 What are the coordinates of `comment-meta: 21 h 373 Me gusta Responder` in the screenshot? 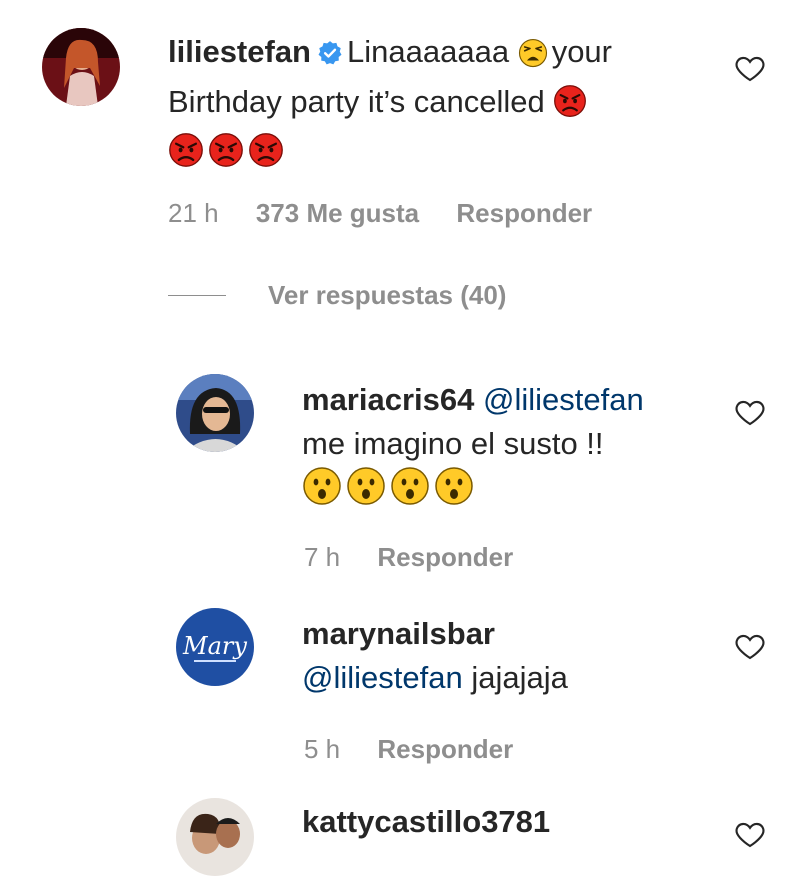 It's located at (395, 213).